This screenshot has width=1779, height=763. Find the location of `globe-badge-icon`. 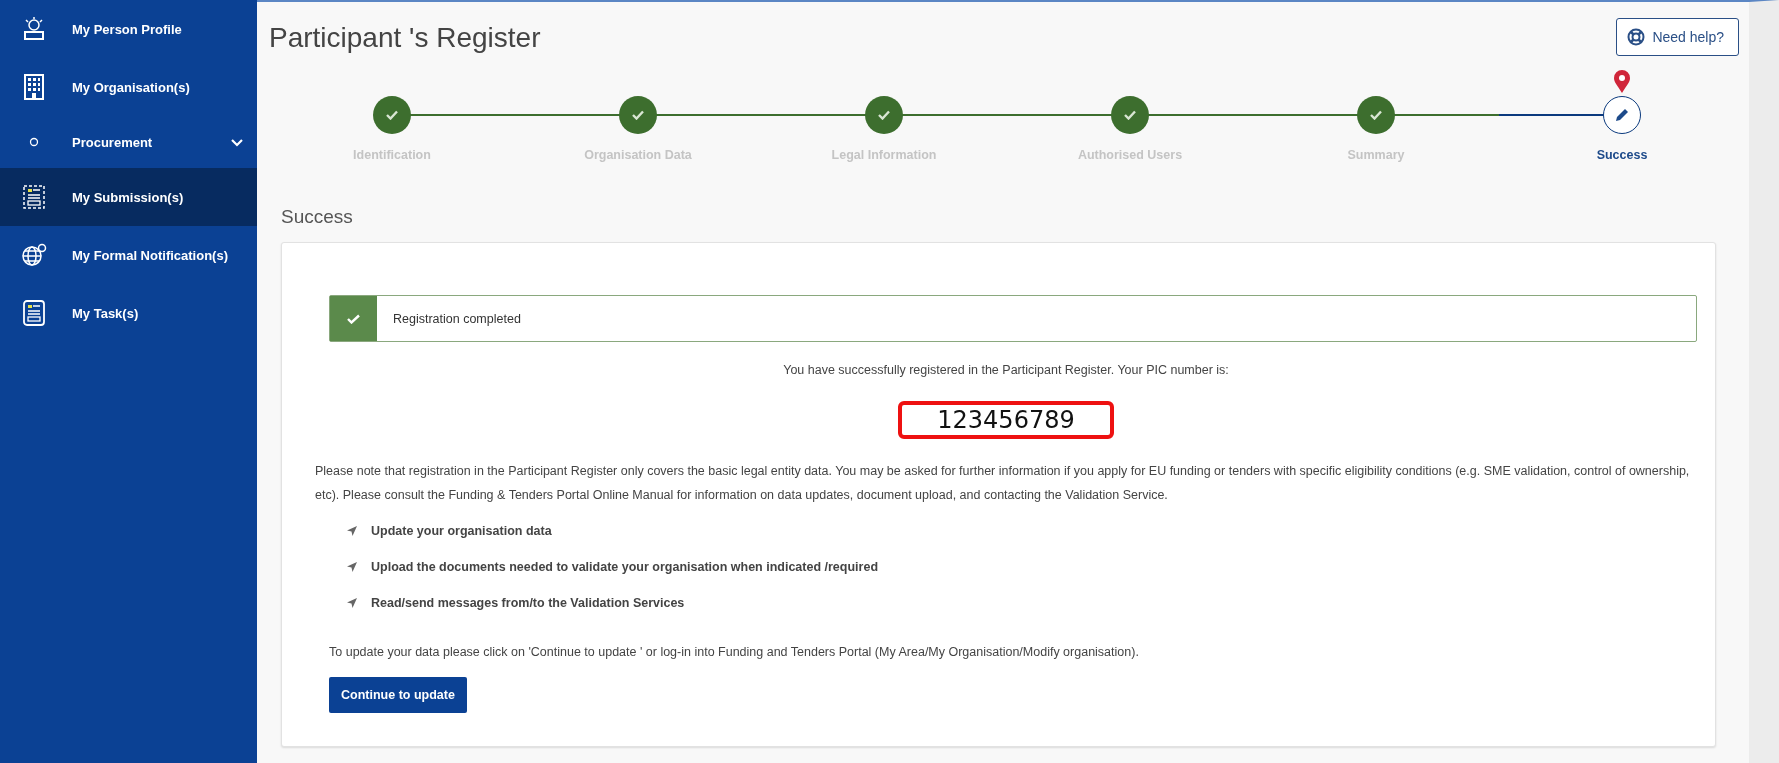

globe-badge-icon is located at coordinates (34, 255).